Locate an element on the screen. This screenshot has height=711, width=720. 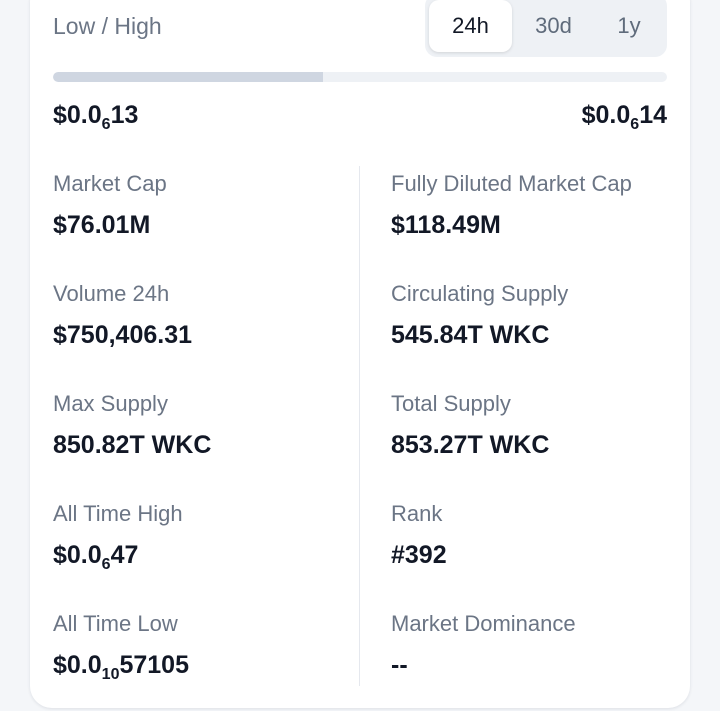
stat-label: Total Supply is located at coordinates (451, 403).